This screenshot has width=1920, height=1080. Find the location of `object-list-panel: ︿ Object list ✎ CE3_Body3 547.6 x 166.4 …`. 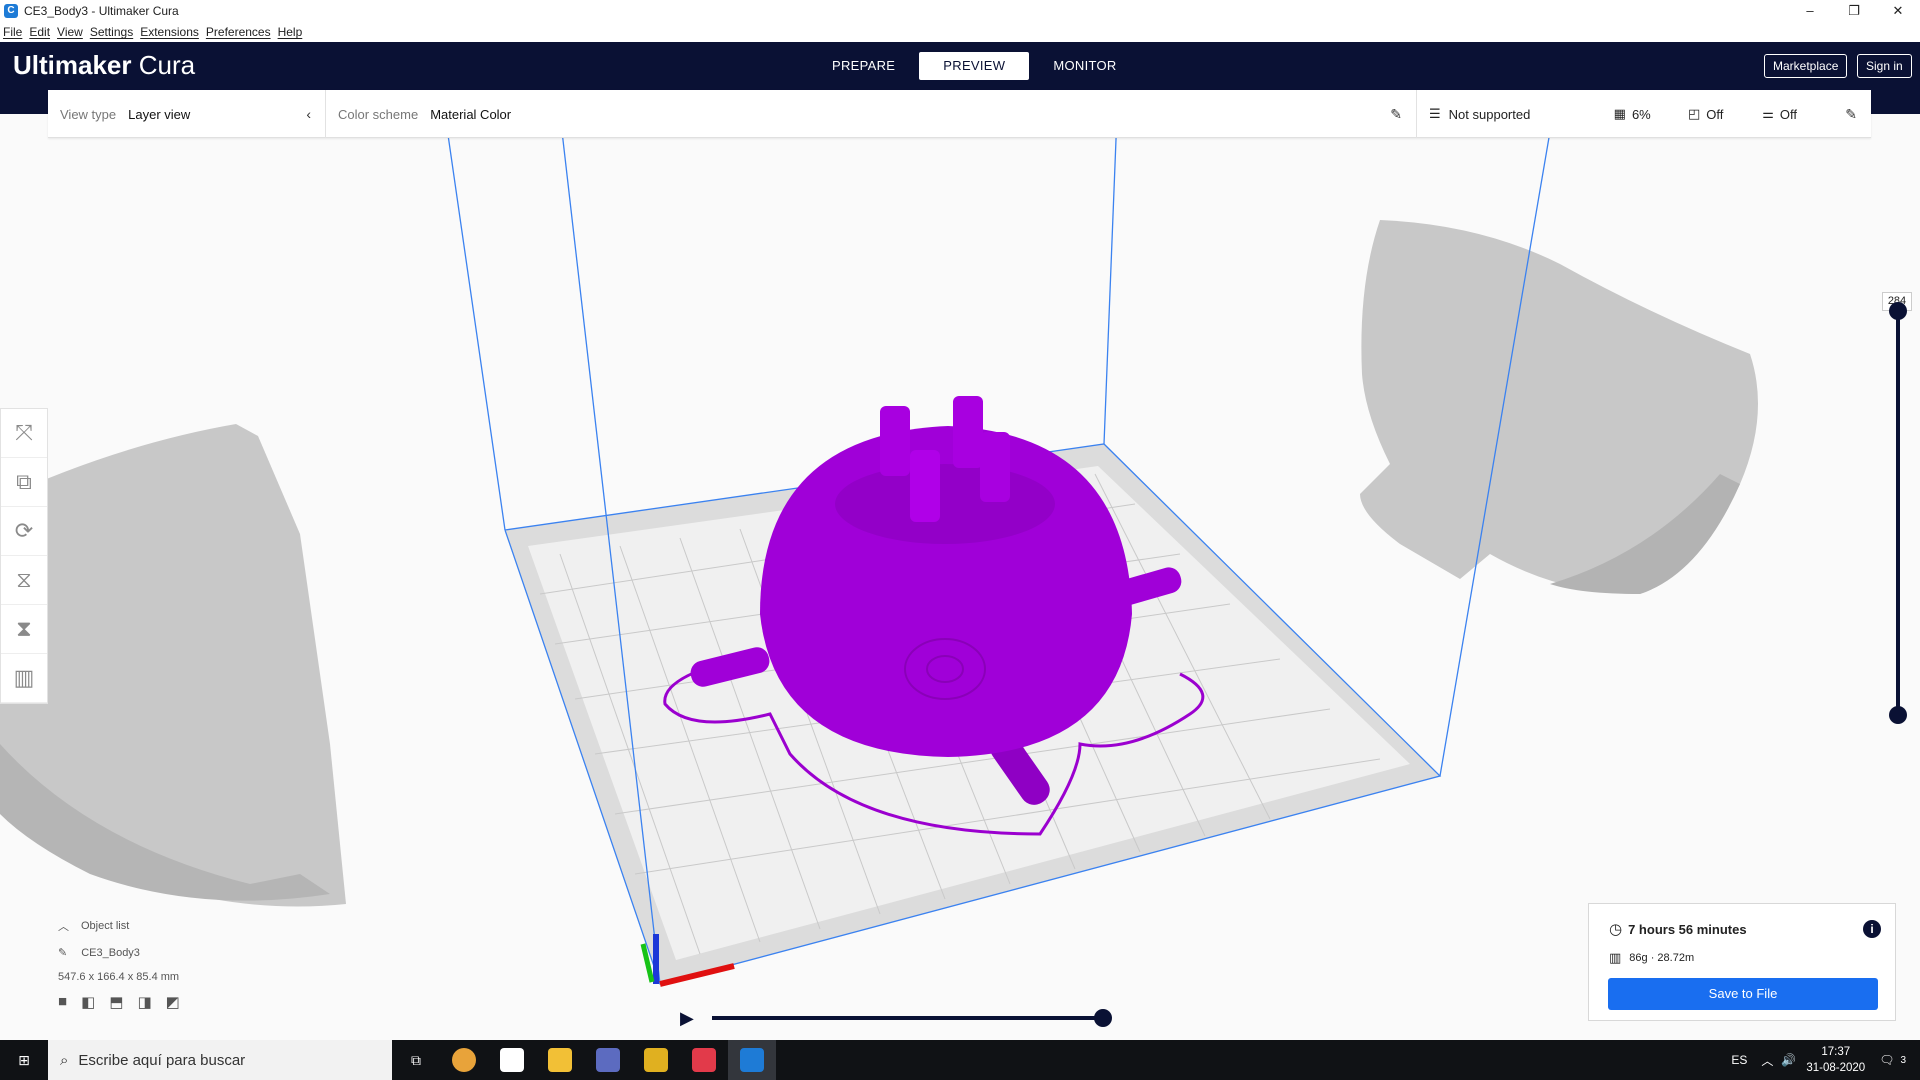

object-list-panel: ︿ Object list ✎ CE3_Body3 547.6 x 166.4 … is located at coordinates (119, 964).